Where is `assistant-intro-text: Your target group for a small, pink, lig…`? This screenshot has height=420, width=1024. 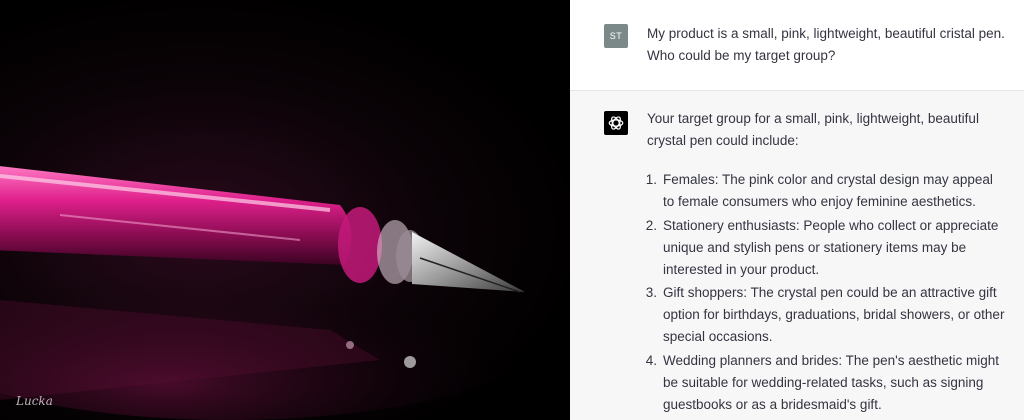 assistant-intro-text: Your target group for a small, pink, lig… is located at coordinates (813, 129).